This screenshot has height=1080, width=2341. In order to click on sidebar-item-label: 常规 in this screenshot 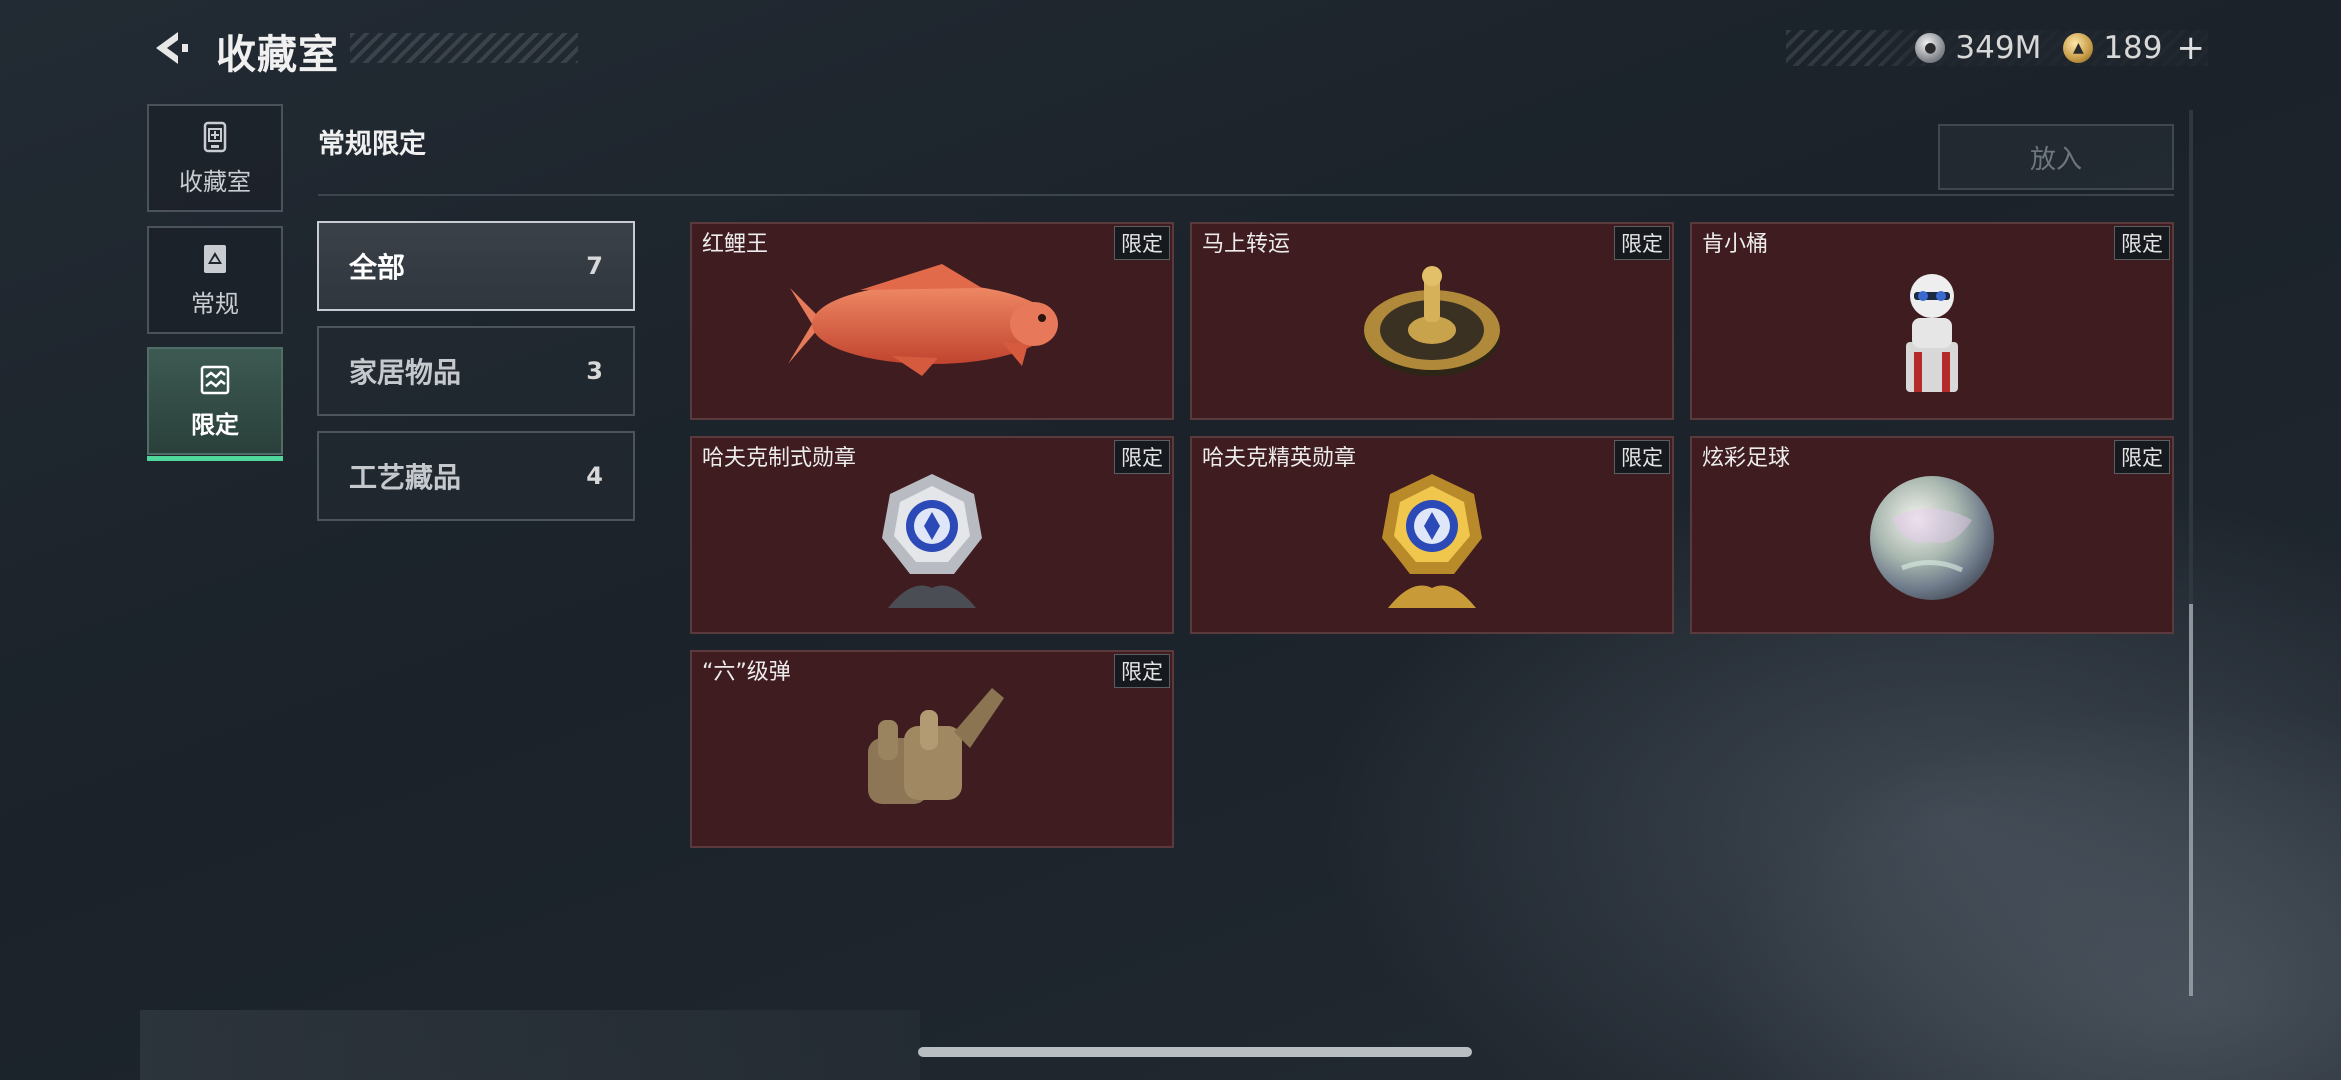, I will do `click(215, 303)`.